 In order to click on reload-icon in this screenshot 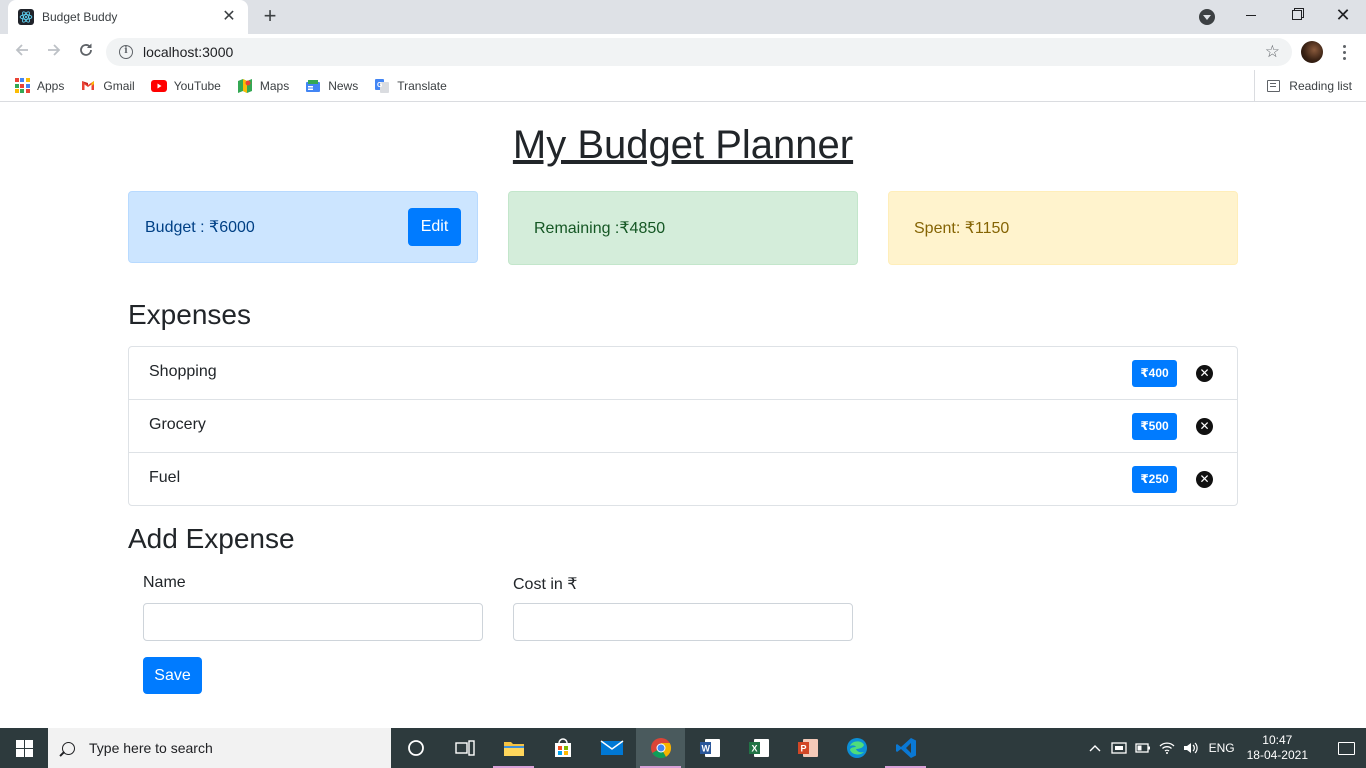, I will do `click(86, 52)`.